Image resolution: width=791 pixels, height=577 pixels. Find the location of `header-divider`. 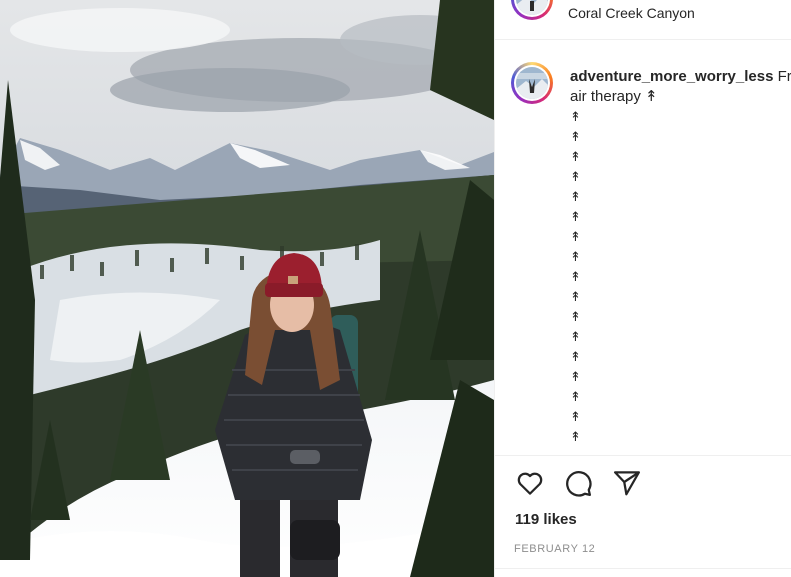

header-divider is located at coordinates (643, 39).